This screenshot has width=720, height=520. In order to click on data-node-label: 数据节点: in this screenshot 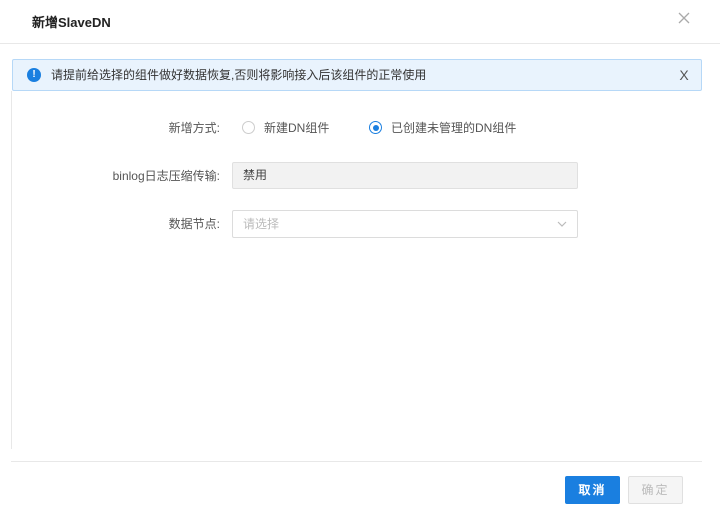, I will do `click(194, 224)`.